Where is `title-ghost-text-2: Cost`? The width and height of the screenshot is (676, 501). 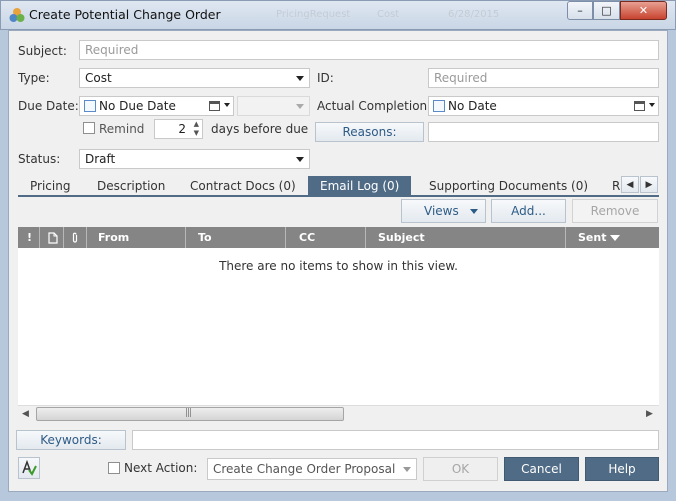
title-ghost-text-2: Cost is located at coordinates (388, 14).